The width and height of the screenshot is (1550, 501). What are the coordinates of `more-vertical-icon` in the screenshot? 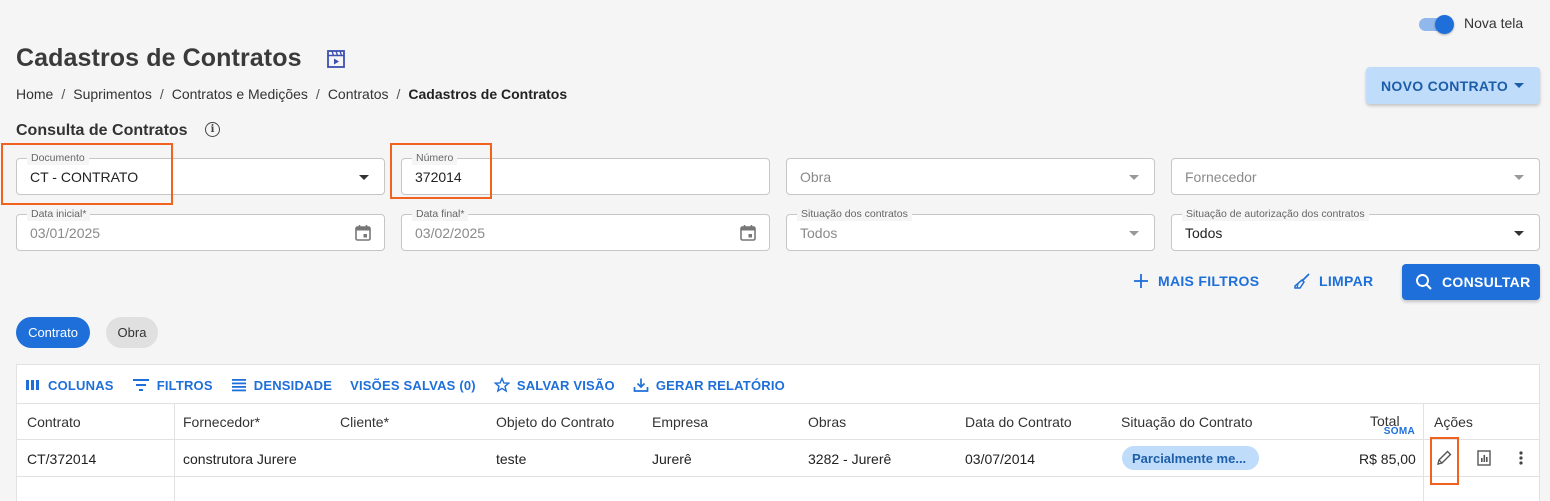 It's located at (1521, 458).